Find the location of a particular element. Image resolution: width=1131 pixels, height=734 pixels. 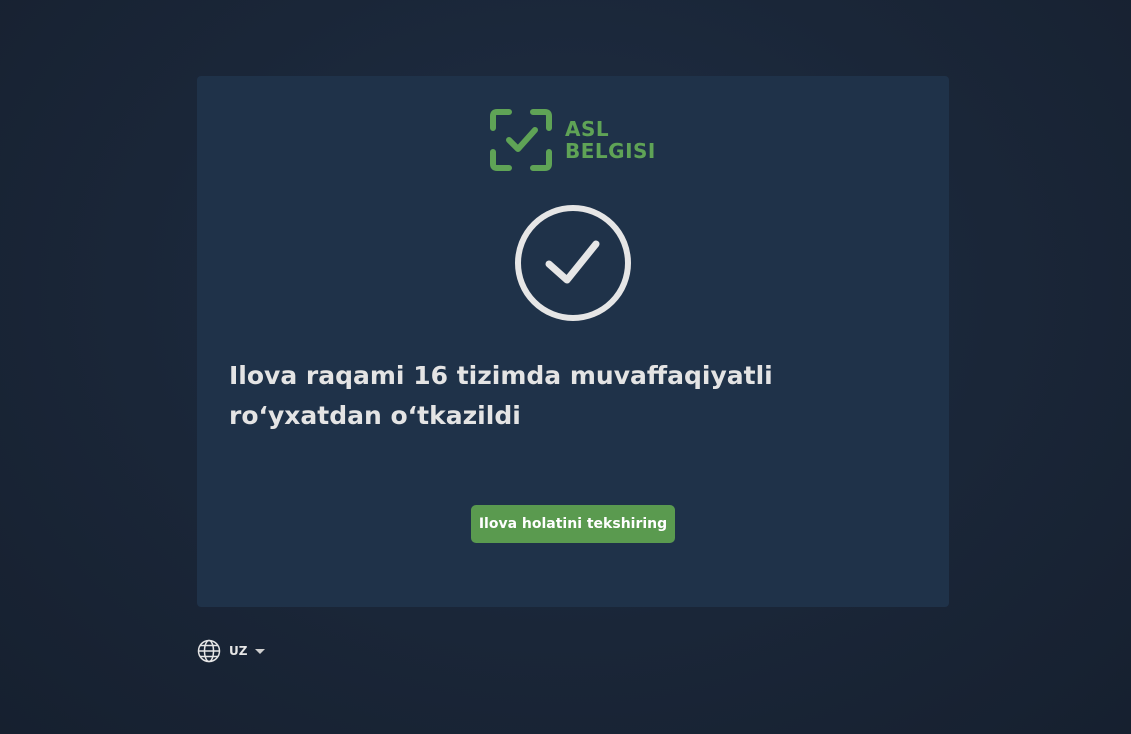

check-circle-icon is located at coordinates (573, 263).